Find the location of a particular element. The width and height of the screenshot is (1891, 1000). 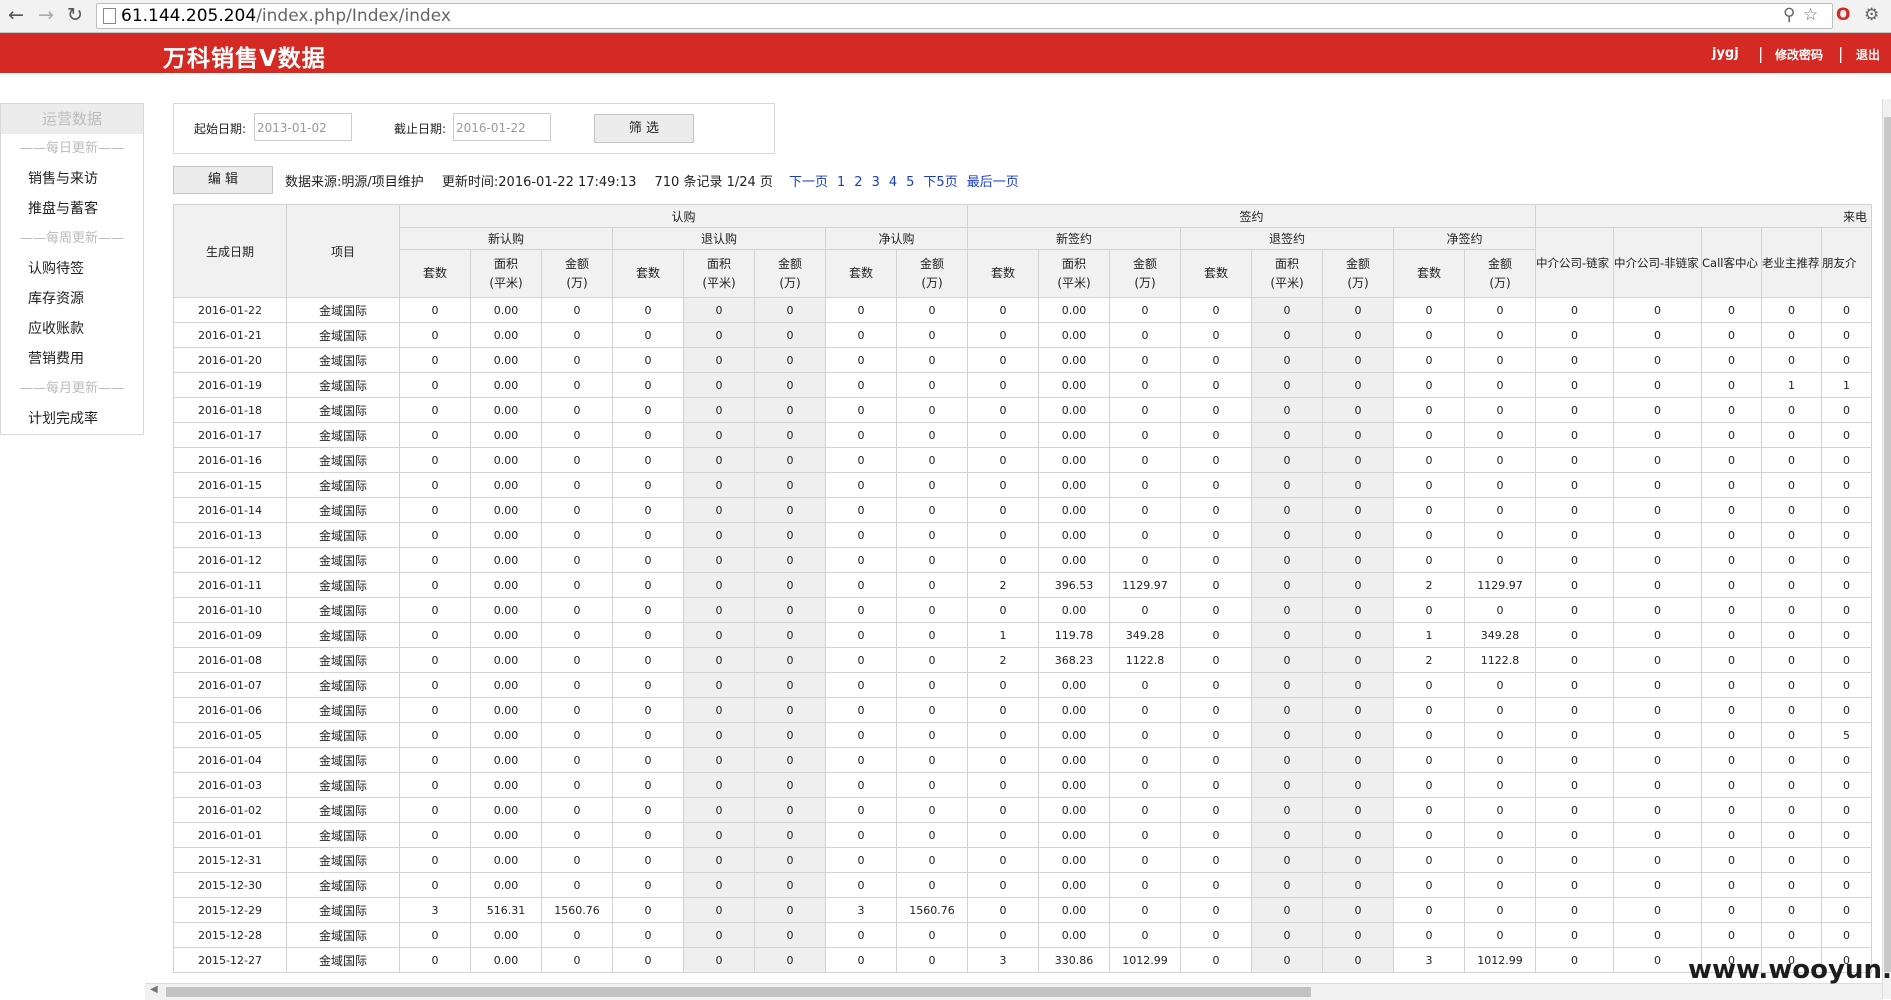

subgroup-header: 退签约 is located at coordinates (1287, 238).